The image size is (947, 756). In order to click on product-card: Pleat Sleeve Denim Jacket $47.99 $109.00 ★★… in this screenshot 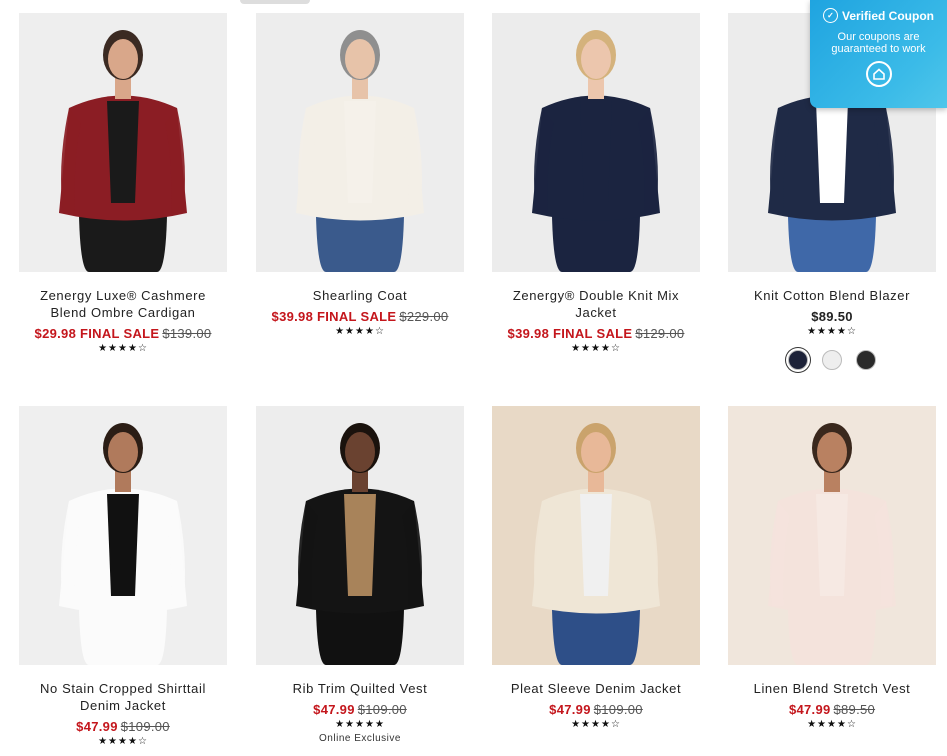, I will do `click(596, 568)`.